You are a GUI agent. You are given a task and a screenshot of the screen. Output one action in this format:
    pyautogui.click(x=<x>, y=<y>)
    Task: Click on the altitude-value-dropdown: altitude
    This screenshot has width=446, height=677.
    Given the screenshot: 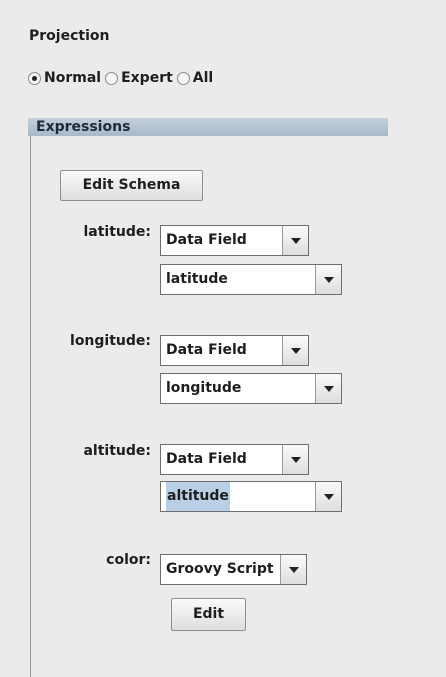 What is the action you would take?
    pyautogui.click(x=251, y=496)
    